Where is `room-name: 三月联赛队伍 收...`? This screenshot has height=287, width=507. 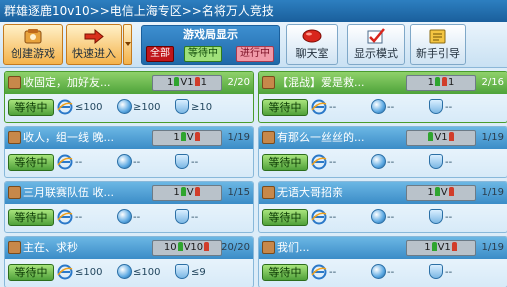 room-name: 三月联赛队伍 收... is located at coordinates (68, 192).